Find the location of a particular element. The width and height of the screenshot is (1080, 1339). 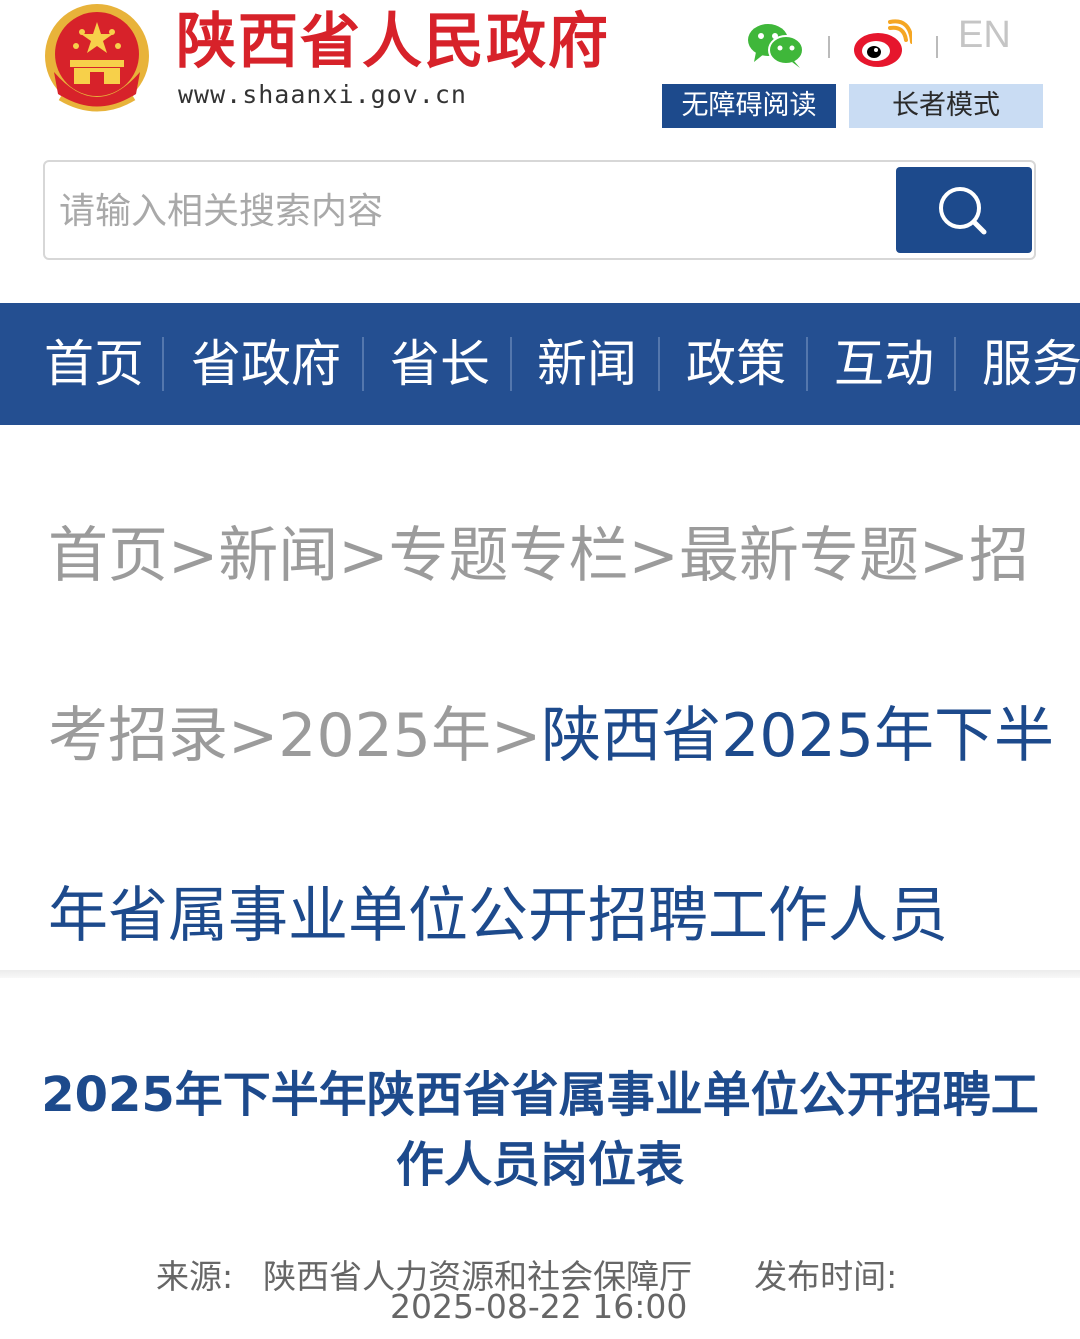

article-title: 2025年下半年陕西省省属事业单位公开招聘工作人员岗位表 is located at coordinates (540, 1130).